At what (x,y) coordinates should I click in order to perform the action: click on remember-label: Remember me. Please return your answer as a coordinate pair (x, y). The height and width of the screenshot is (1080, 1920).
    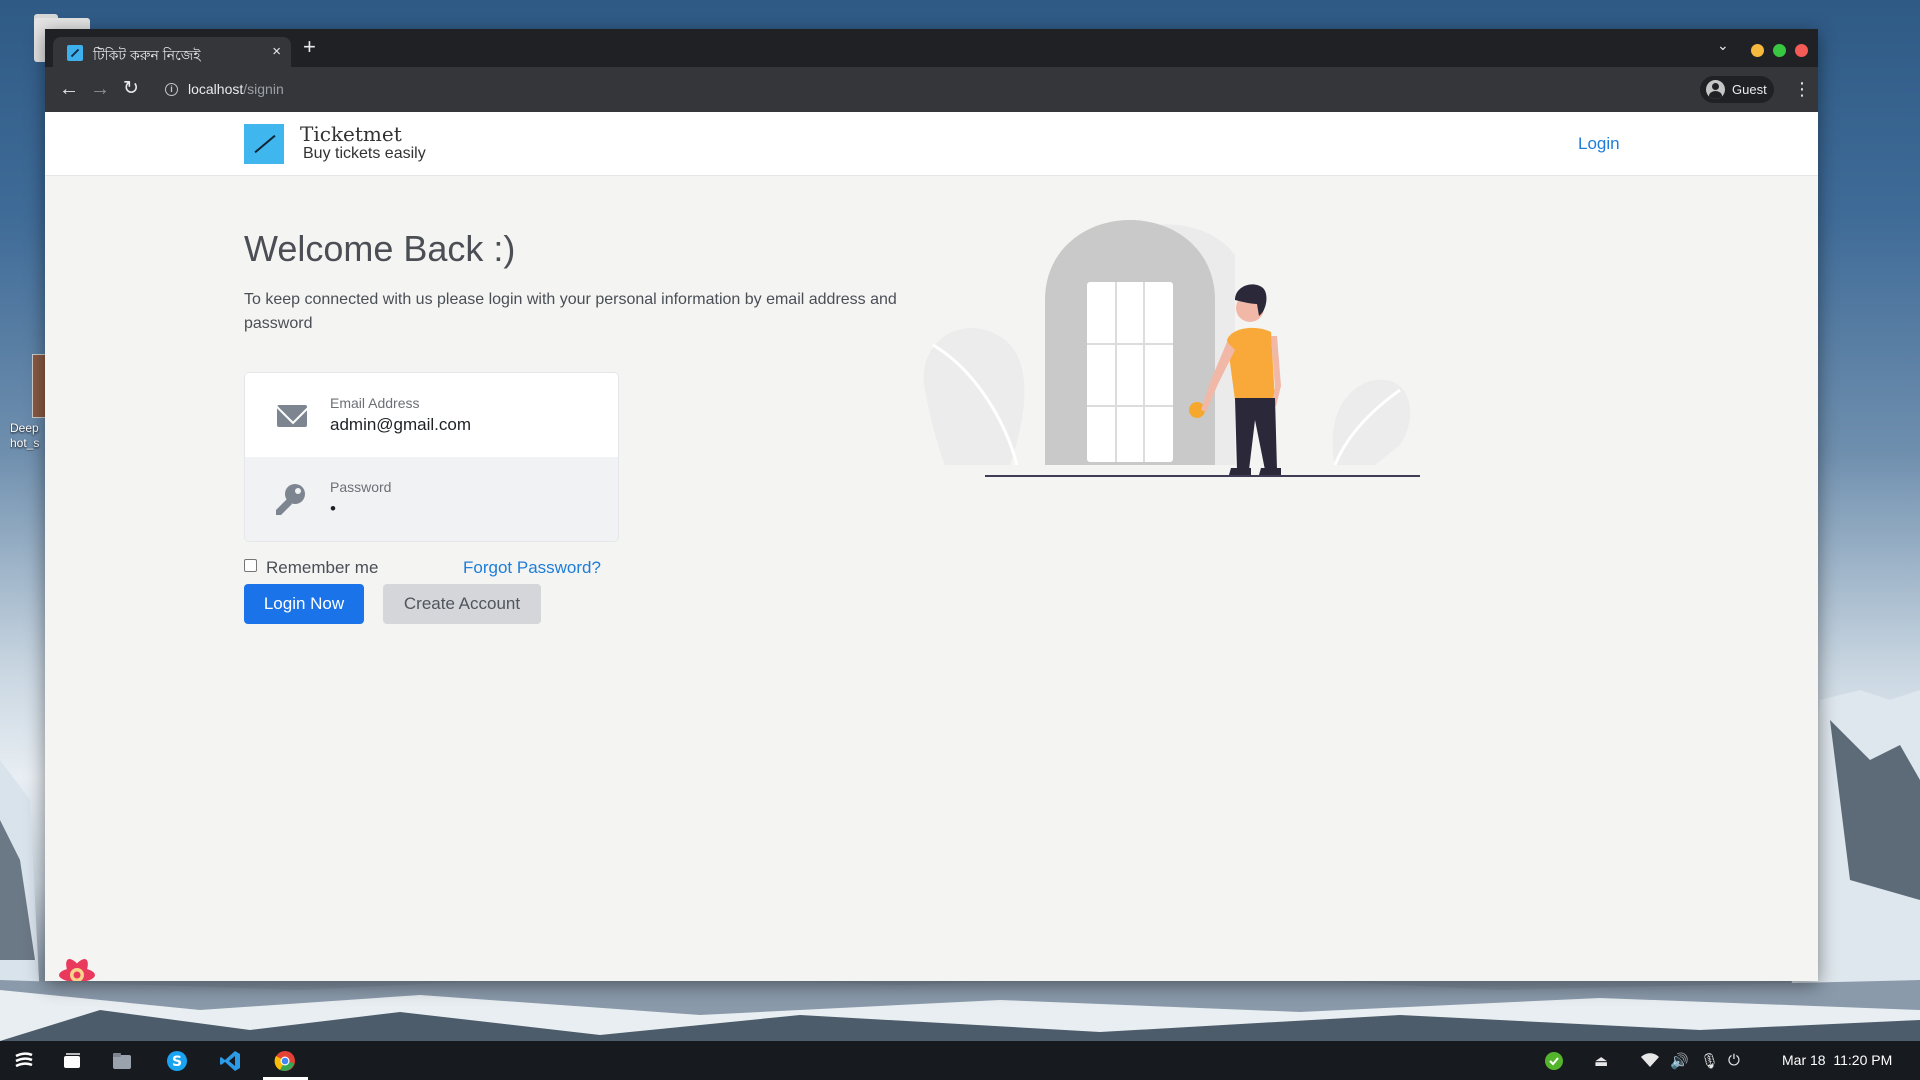
    Looking at the image, I should click on (322, 568).